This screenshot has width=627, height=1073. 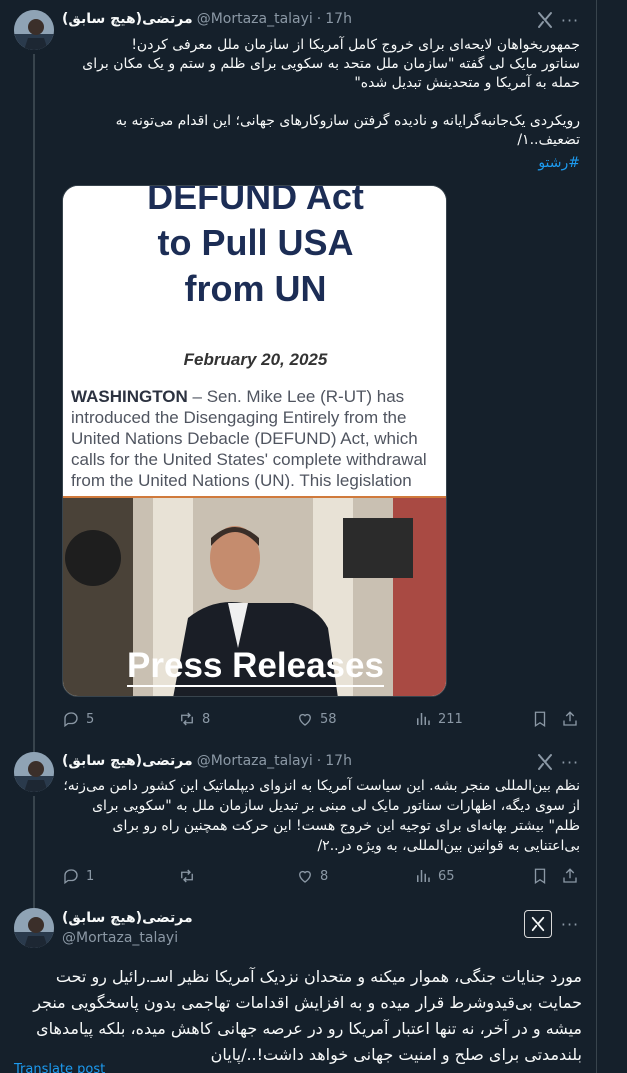 I want to click on views-button: 211, so click(x=438, y=719).